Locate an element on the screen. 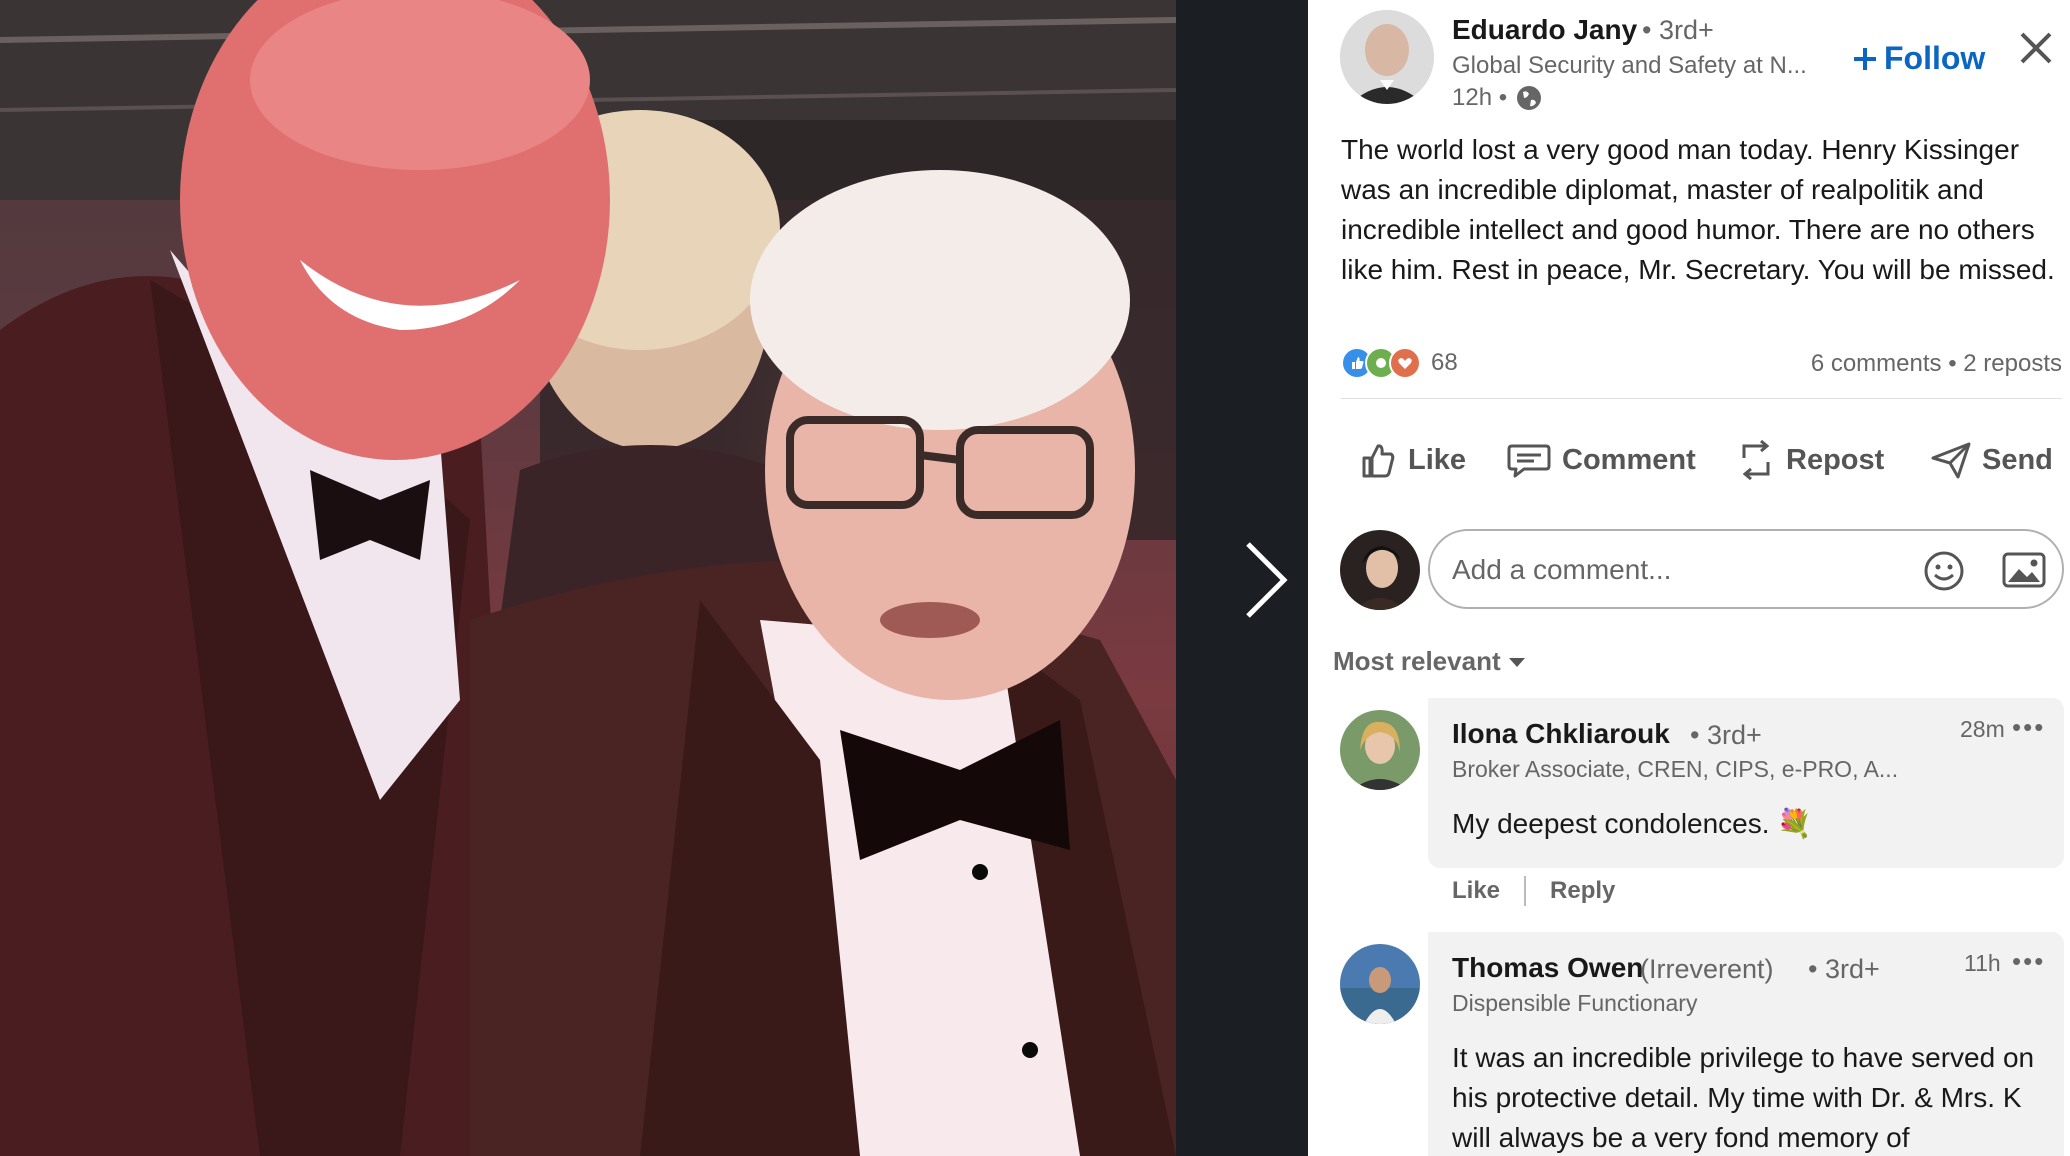 This screenshot has height=1156, width=2070. send-button: Send is located at coordinates (1991, 460).